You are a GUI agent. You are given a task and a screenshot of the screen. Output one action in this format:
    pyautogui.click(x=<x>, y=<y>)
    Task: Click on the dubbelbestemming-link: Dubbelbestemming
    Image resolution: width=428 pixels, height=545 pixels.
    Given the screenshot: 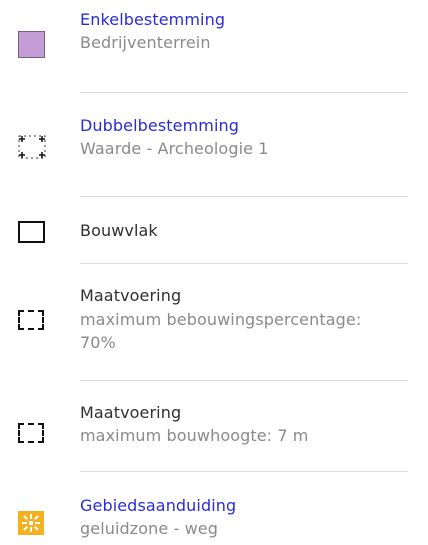 What is the action you would take?
    pyautogui.click(x=230, y=126)
    